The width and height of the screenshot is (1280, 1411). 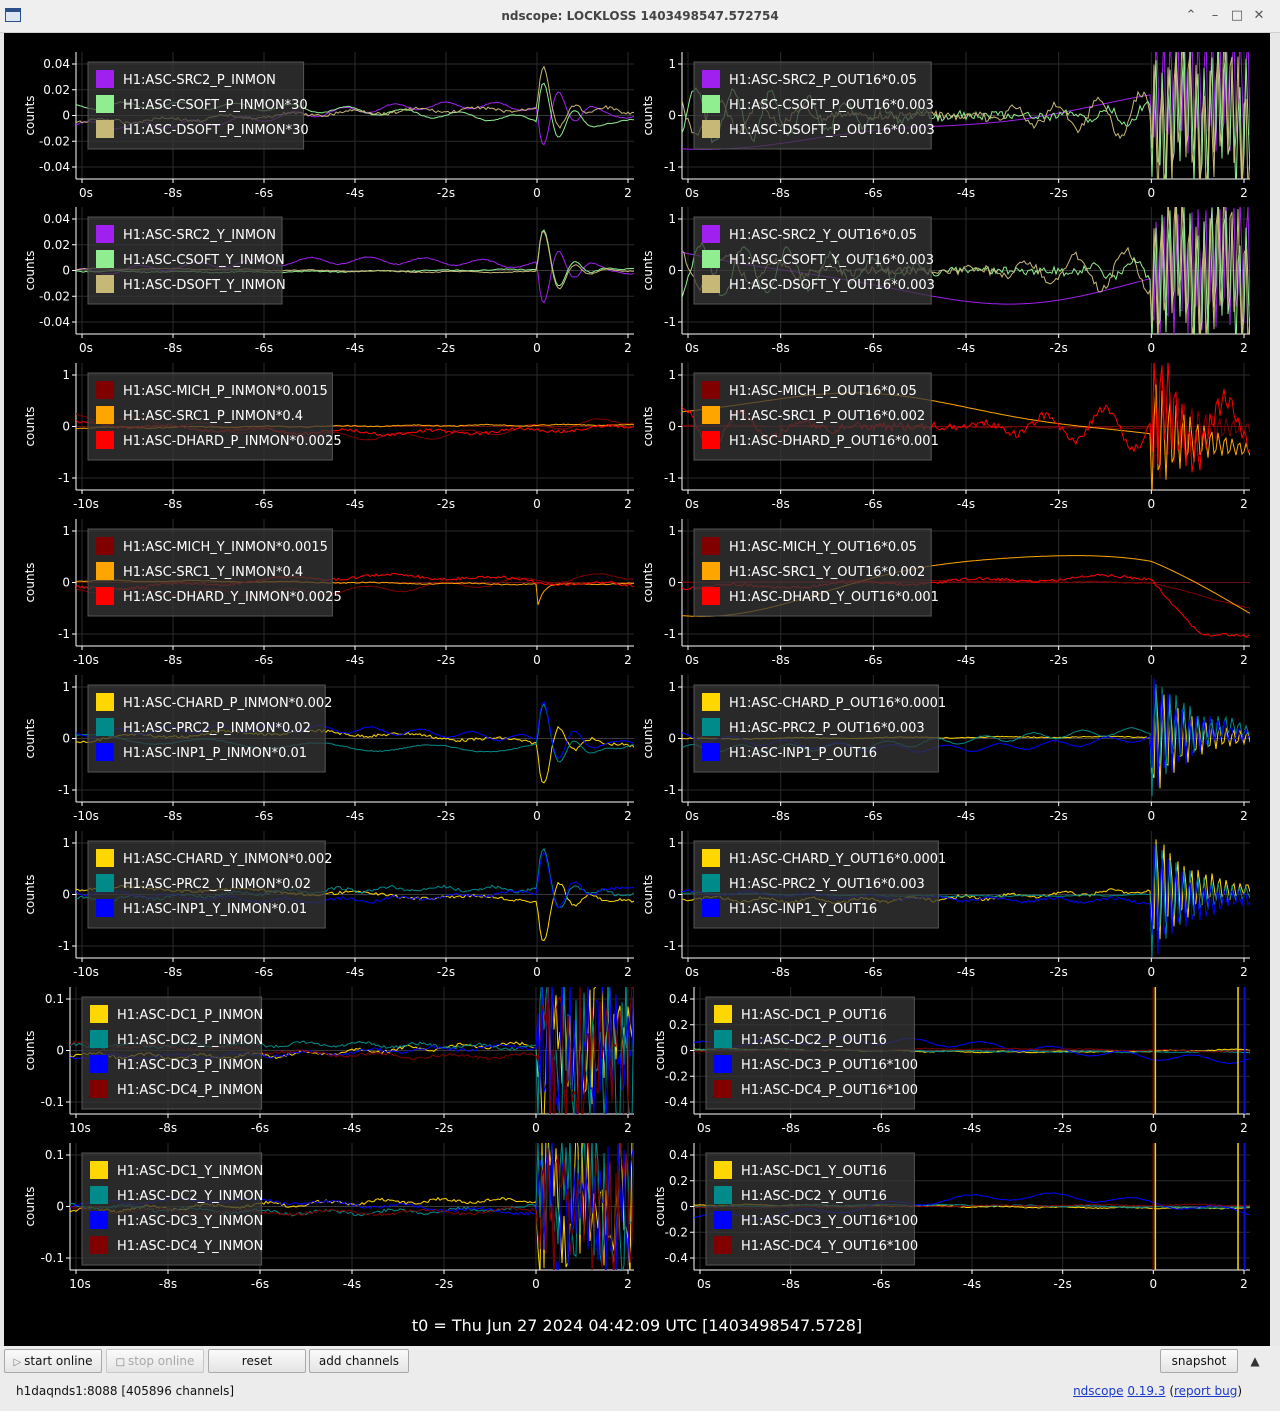 I want to click on legend-label: H1:ASC-DC1_Y_OUT16, so click(x=814, y=1171).